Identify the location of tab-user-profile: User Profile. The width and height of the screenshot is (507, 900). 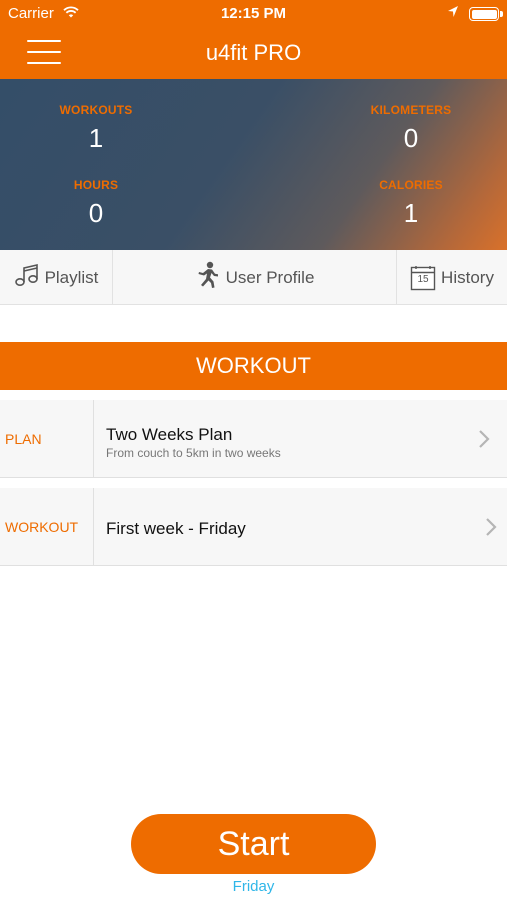
(254, 277).